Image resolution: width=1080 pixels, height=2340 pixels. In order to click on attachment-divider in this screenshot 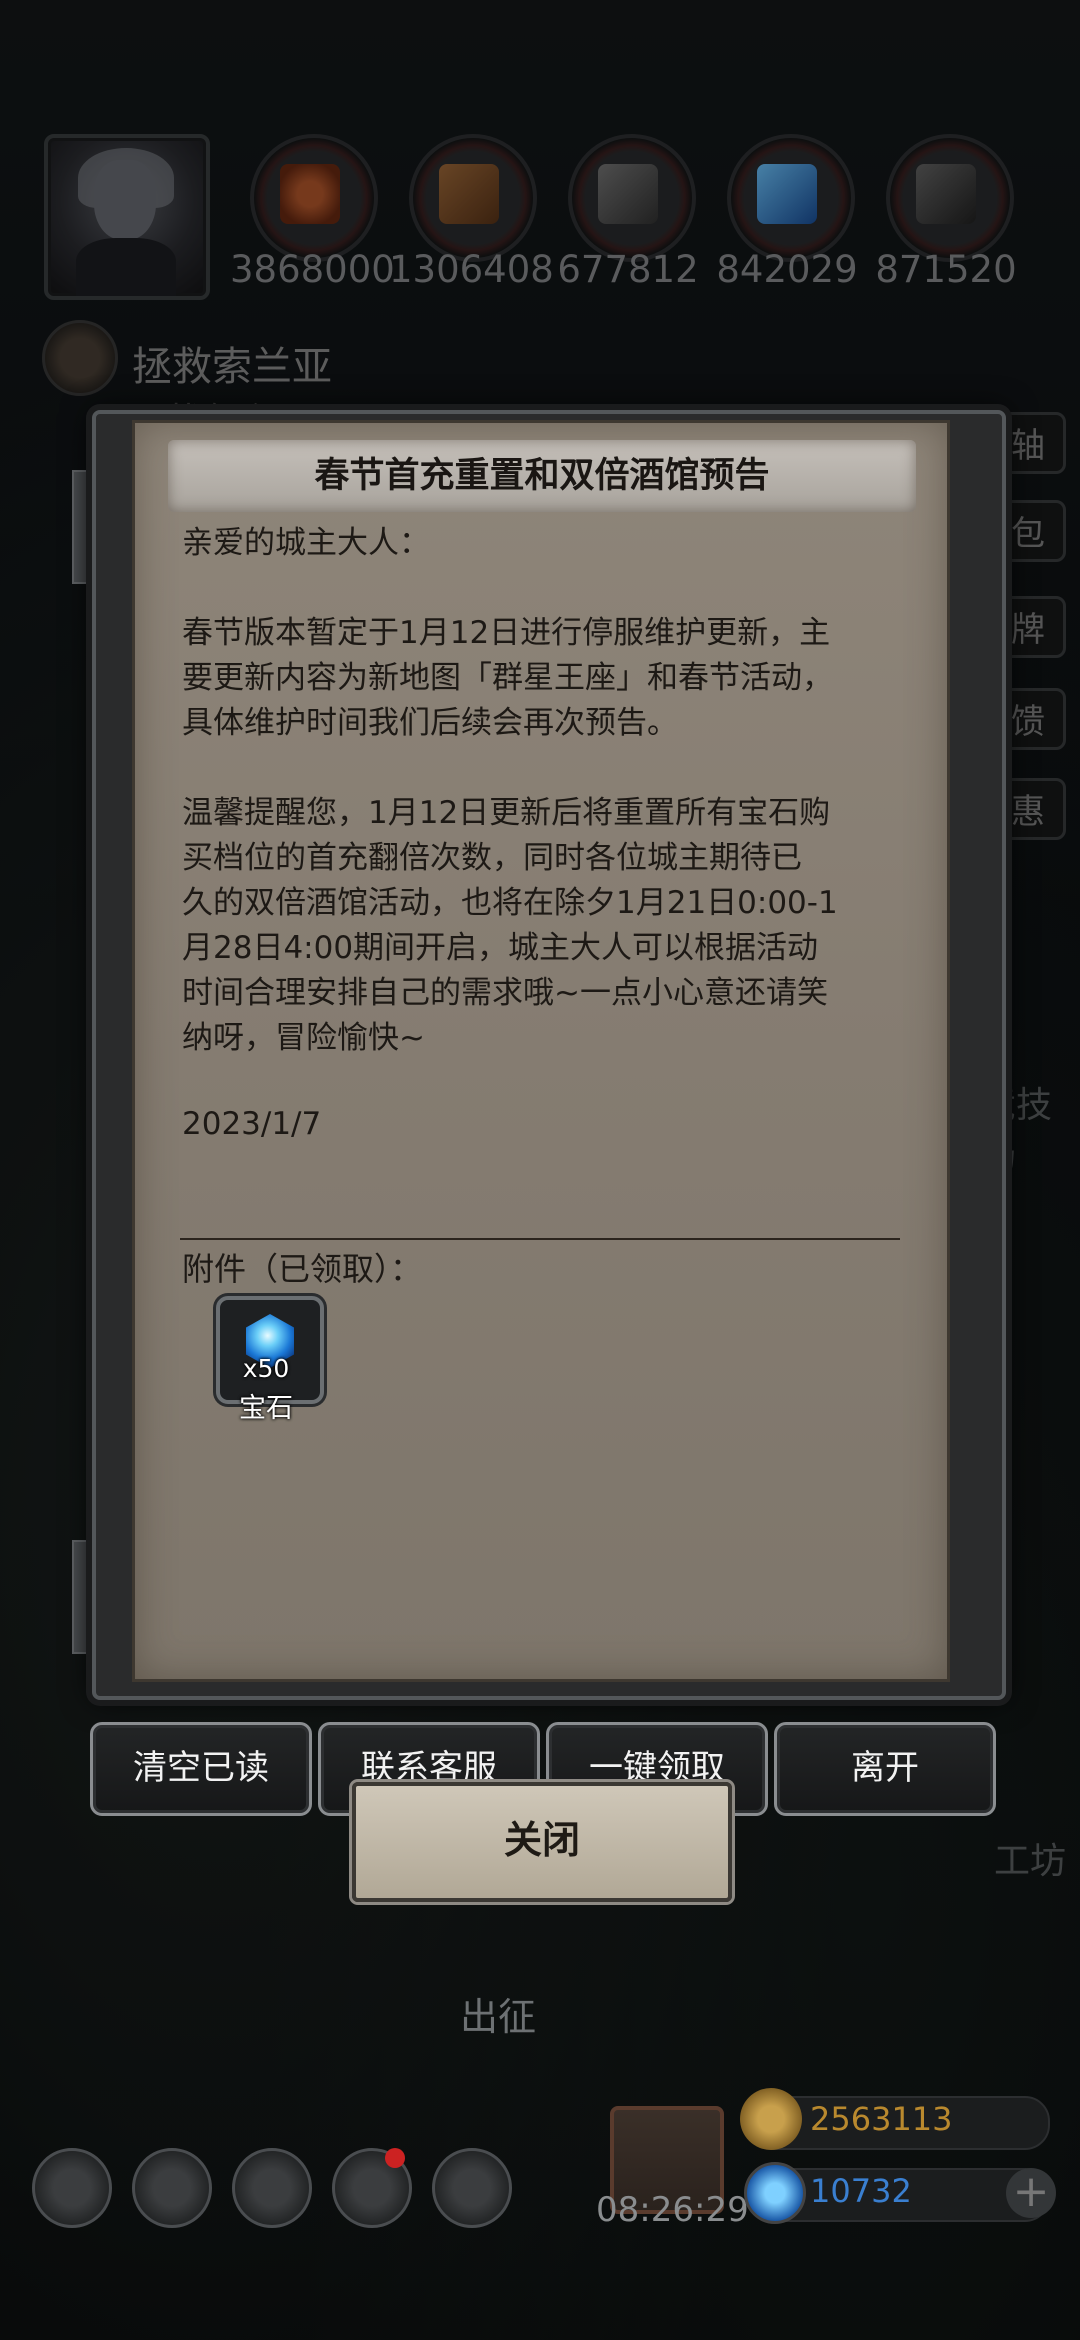, I will do `click(540, 1239)`.